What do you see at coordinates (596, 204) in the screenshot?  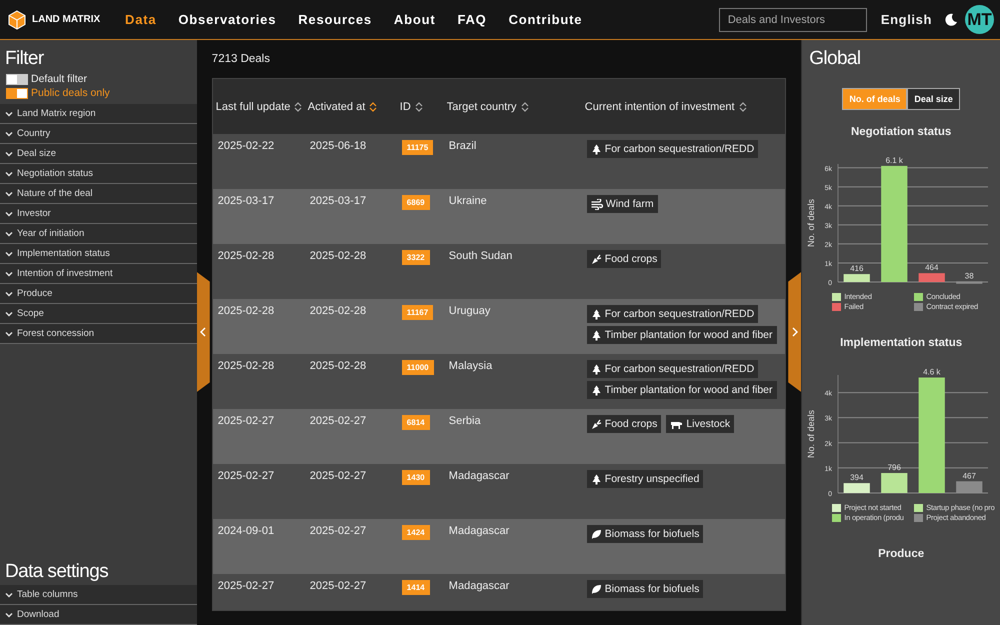 I see `wind-icon` at bounding box center [596, 204].